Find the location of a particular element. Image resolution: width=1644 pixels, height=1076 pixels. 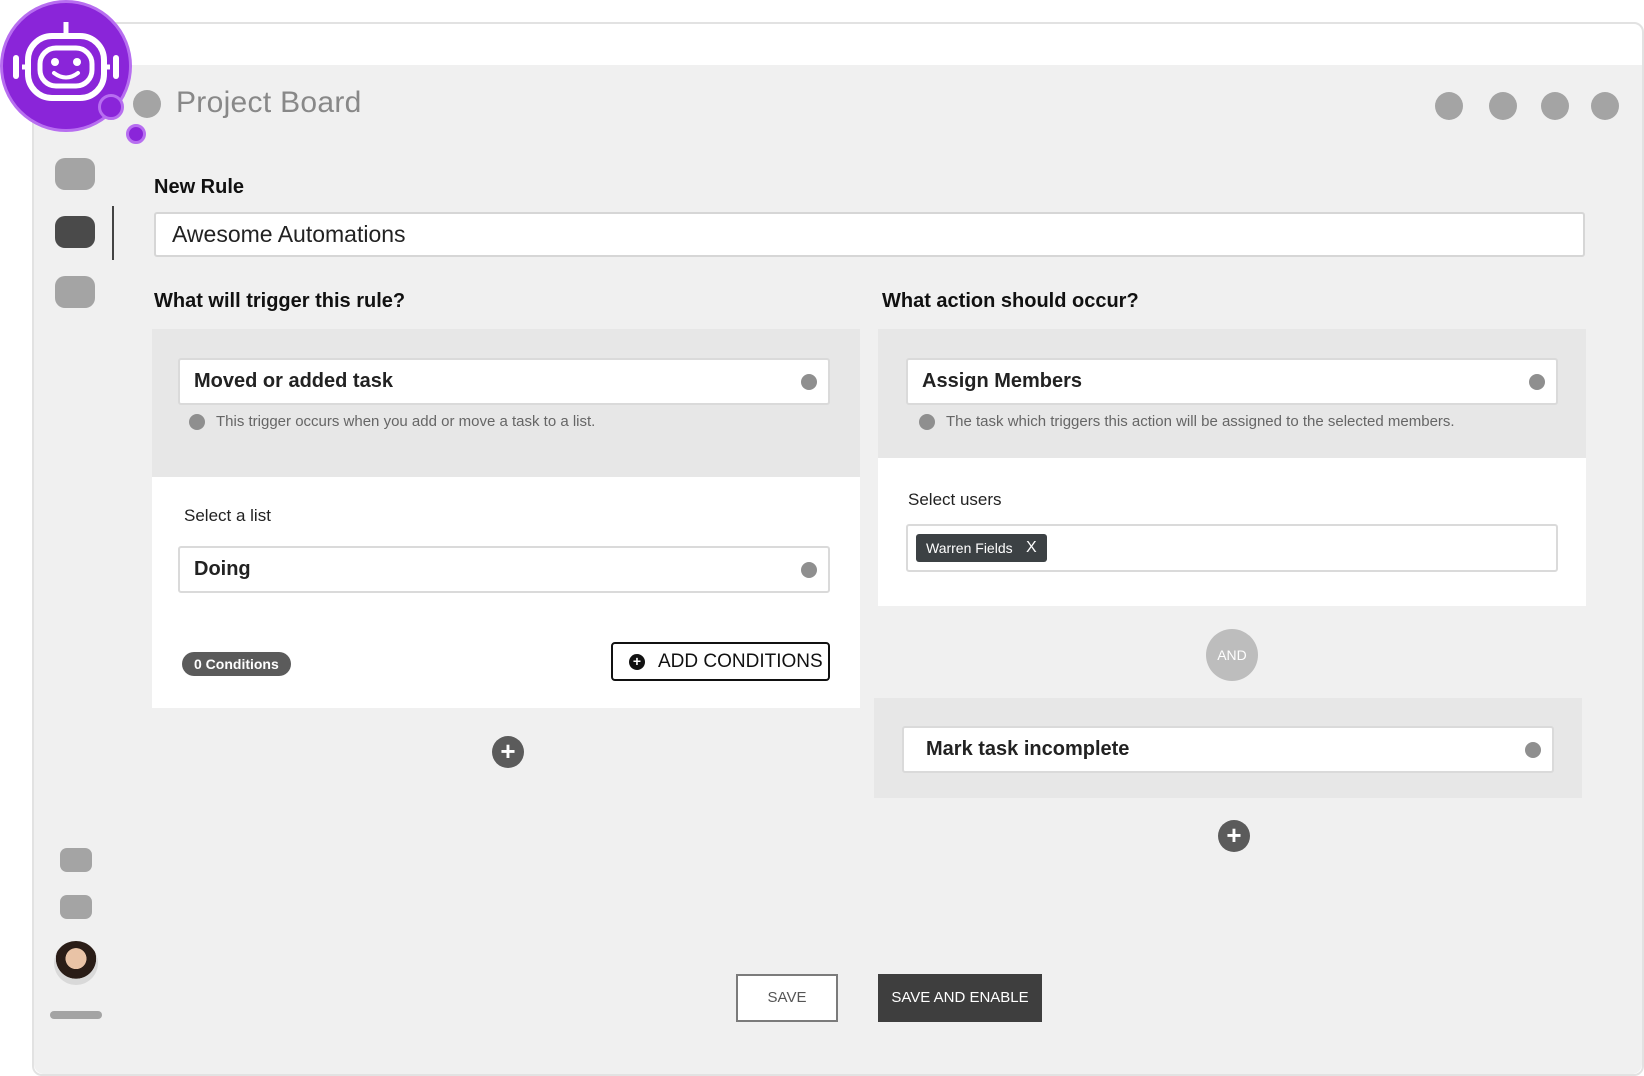

second-action-select: Mark task incomplete is located at coordinates (1228, 749).